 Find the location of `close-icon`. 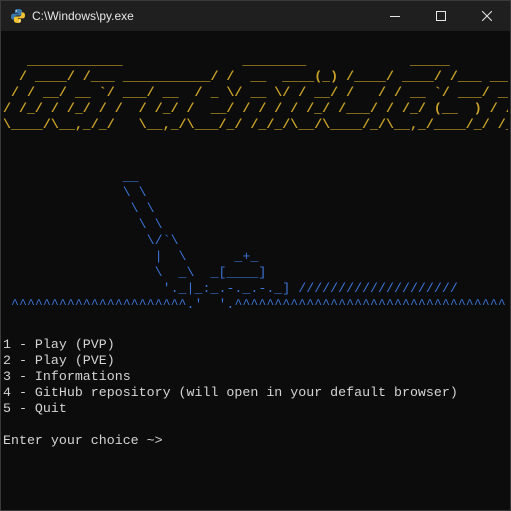

close-icon is located at coordinates (487, 16).